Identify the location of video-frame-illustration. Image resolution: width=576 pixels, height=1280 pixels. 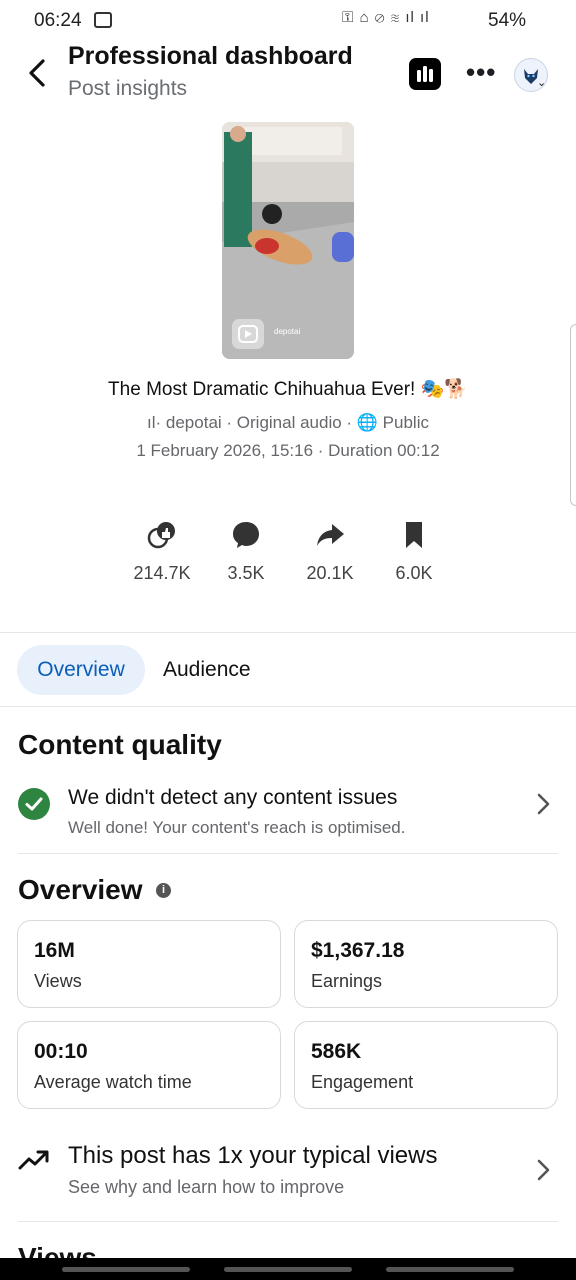
(288, 240).